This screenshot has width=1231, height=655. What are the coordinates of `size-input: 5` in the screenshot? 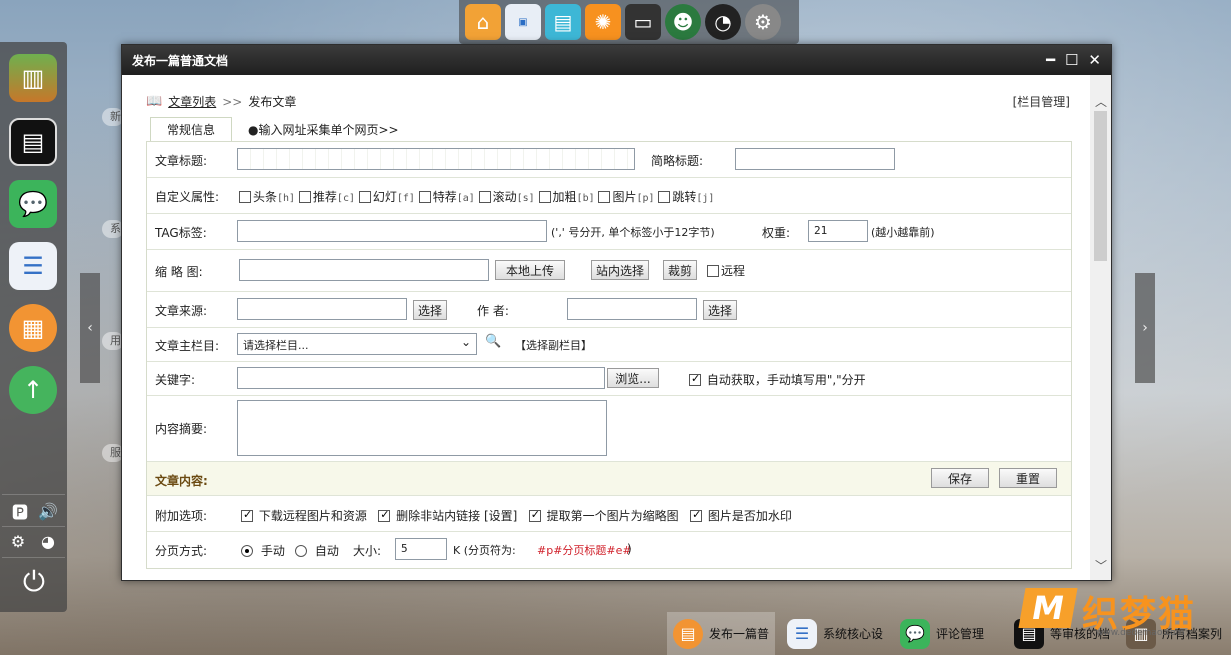 It's located at (421, 549).